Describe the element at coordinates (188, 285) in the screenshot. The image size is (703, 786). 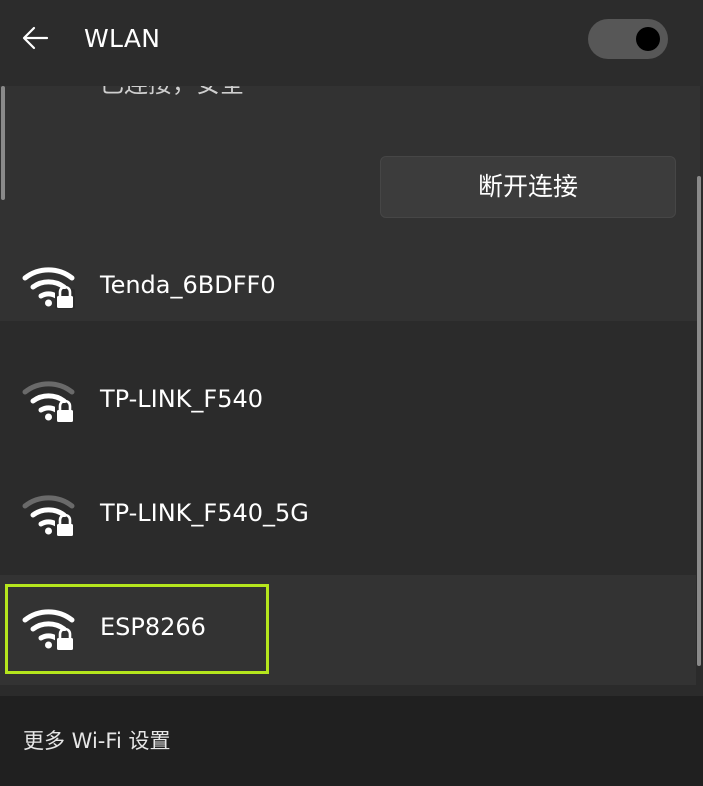
I see `network-name: Tenda_6BDFF0` at that location.